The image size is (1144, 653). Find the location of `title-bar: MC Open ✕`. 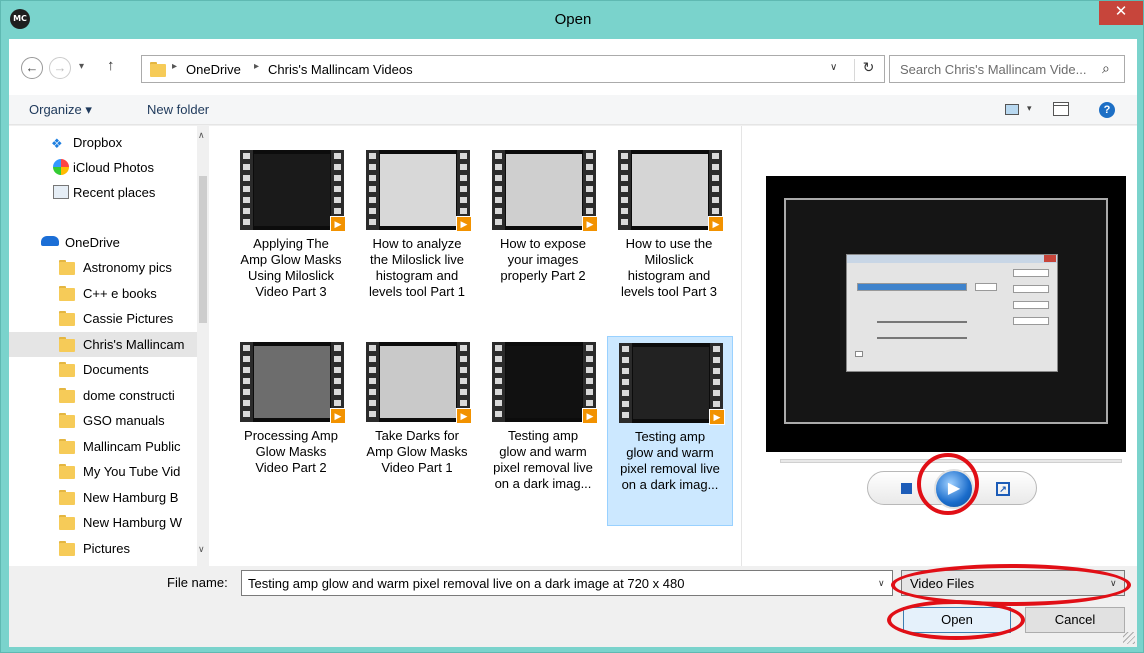

title-bar: MC Open ✕ is located at coordinates (572, 20).